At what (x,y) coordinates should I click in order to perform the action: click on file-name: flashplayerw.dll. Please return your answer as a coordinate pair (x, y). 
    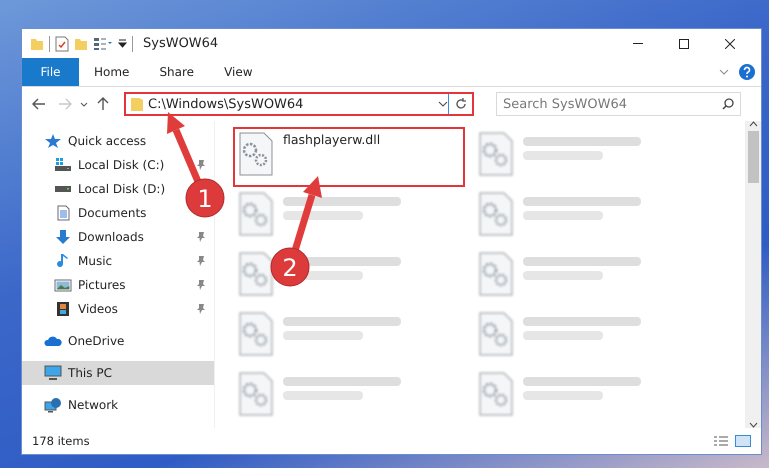
    Looking at the image, I should click on (331, 139).